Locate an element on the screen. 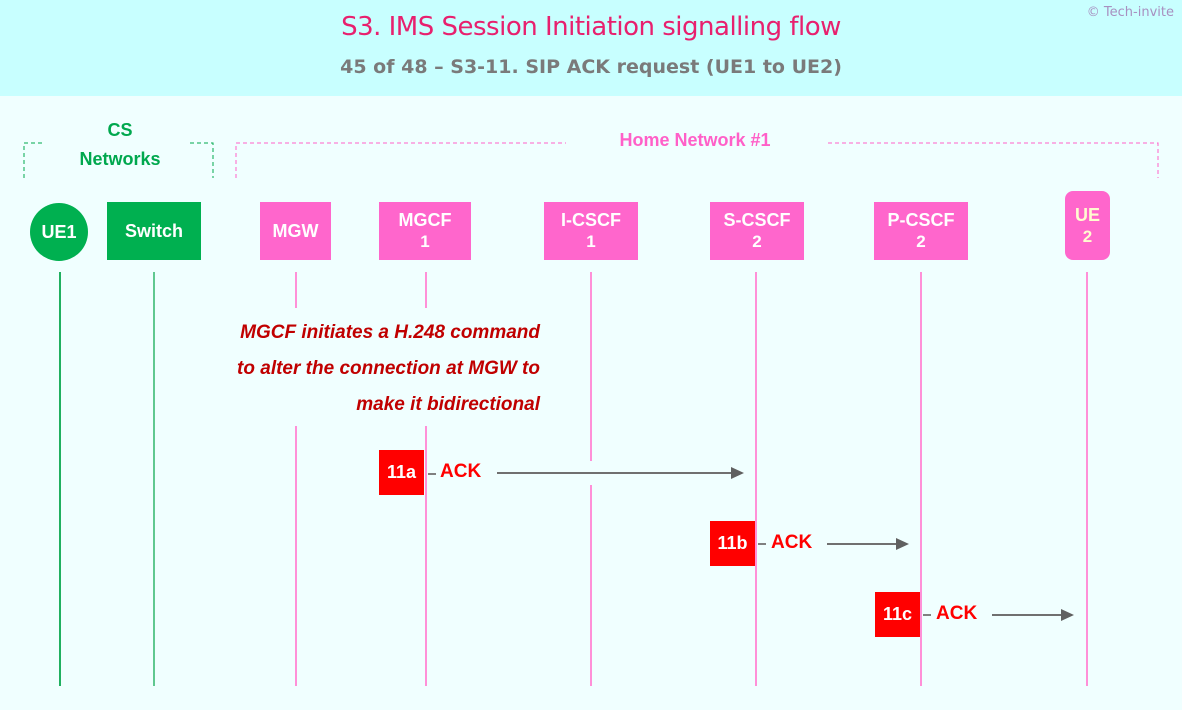 The image size is (1182, 710). node-mgw-label: MGW is located at coordinates (295, 231).